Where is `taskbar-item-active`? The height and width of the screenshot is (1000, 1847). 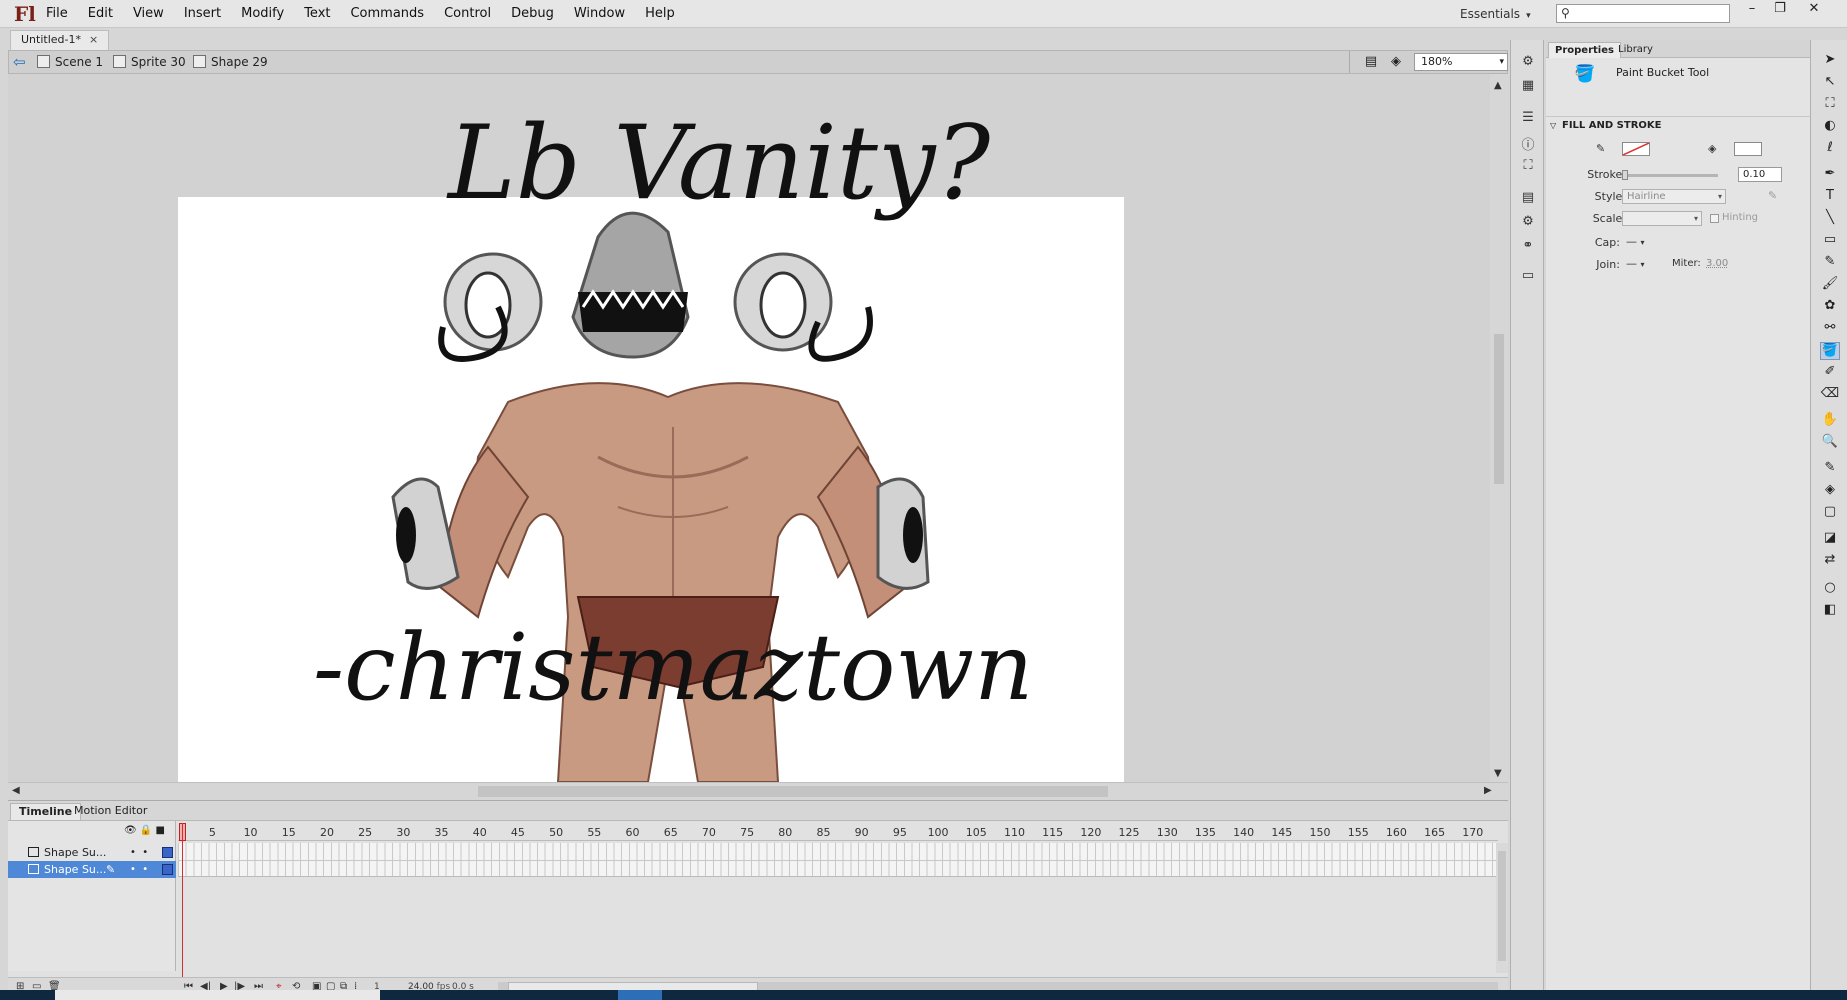
taskbar-item-active is located at coordinates (640, 995).